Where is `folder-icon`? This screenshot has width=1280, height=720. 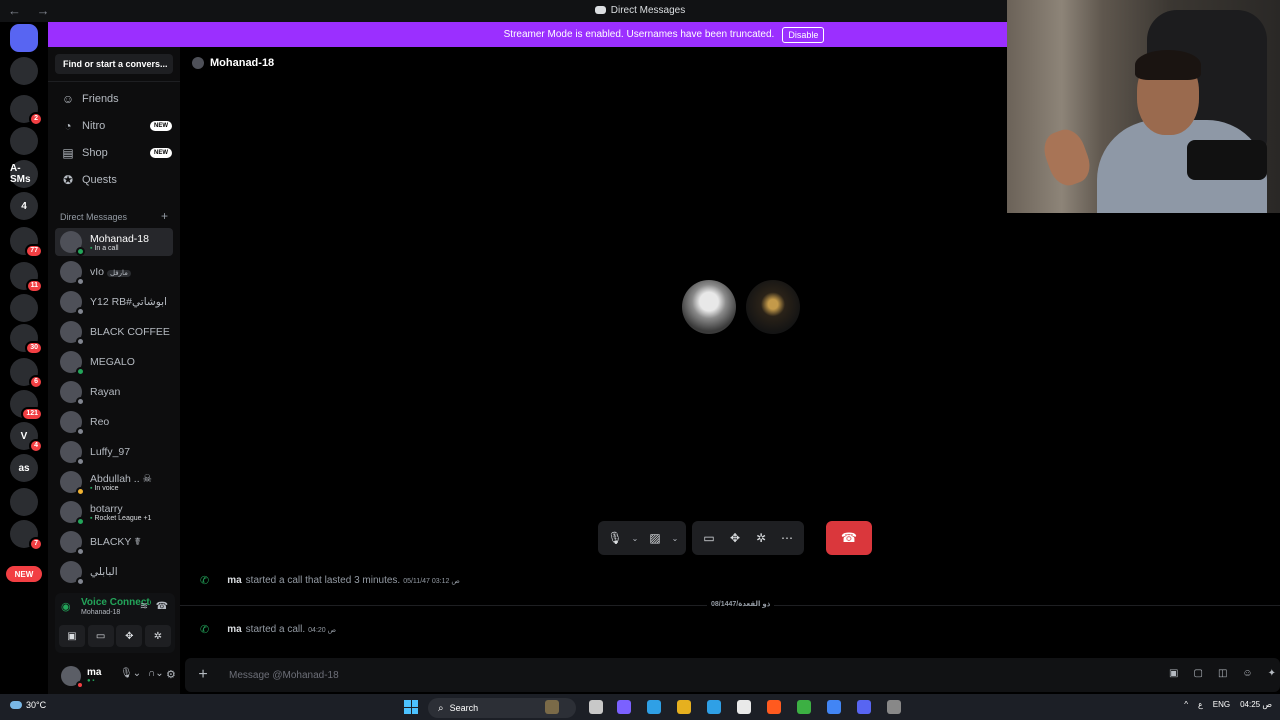 folder-icon is located at coordinates (684, 707).